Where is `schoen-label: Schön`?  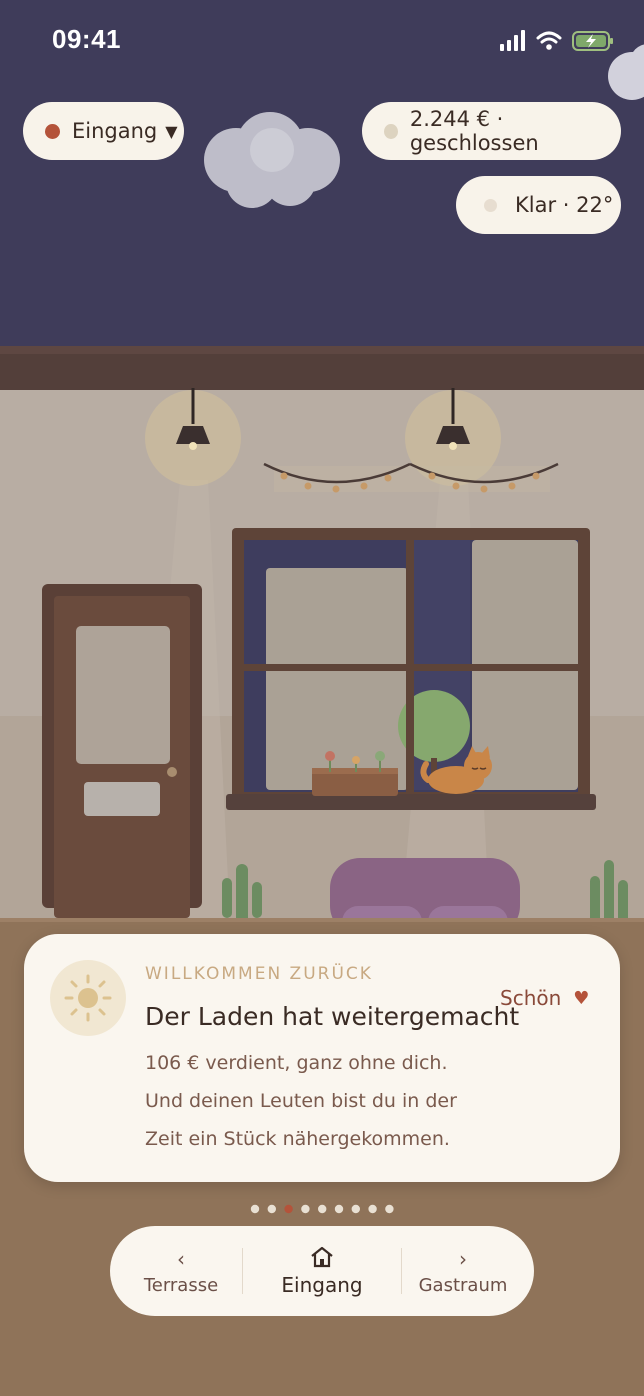
schoen-label: Schön is located at coordinates (531, 998).